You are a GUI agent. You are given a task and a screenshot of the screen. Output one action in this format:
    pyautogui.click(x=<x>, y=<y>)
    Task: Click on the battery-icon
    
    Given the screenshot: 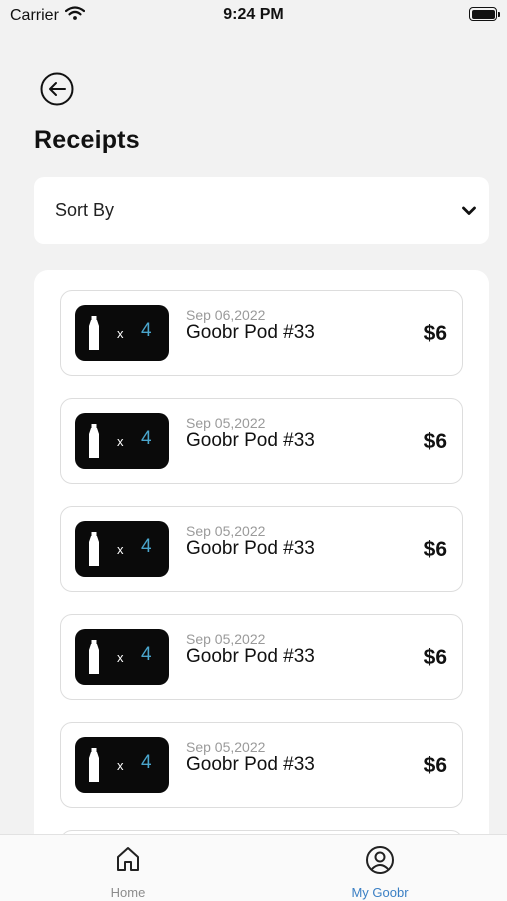 What is the action you would take?
    pyautogui.click(x=484, y=14)
    